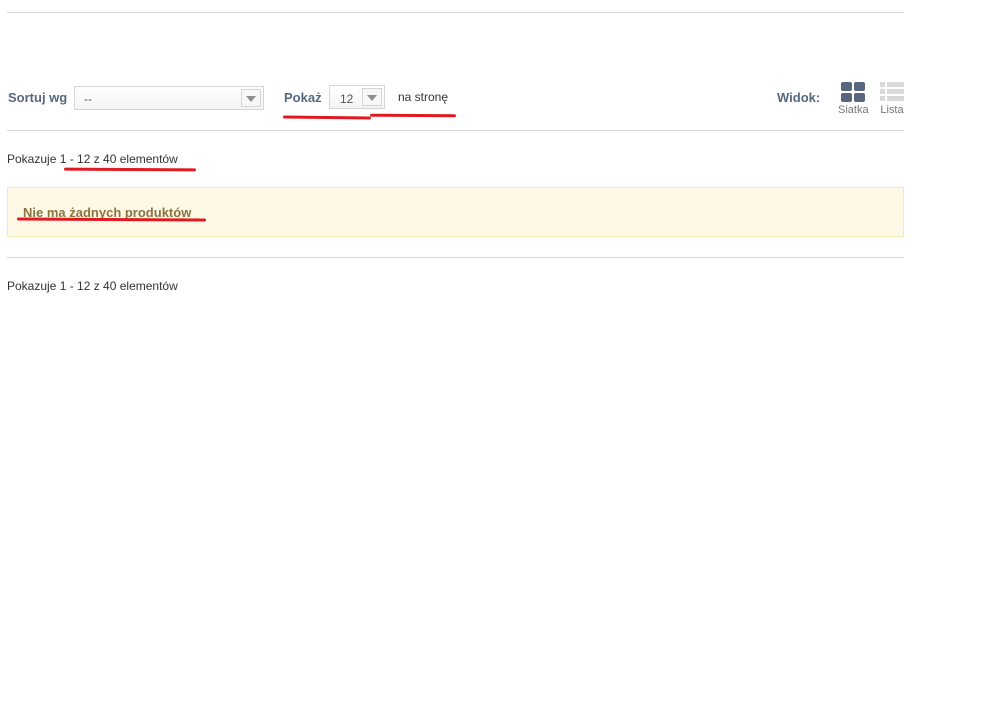  Describe the element at coordinates (799, 97) in the screenshot. I see `view-label: Widok:` at that location.